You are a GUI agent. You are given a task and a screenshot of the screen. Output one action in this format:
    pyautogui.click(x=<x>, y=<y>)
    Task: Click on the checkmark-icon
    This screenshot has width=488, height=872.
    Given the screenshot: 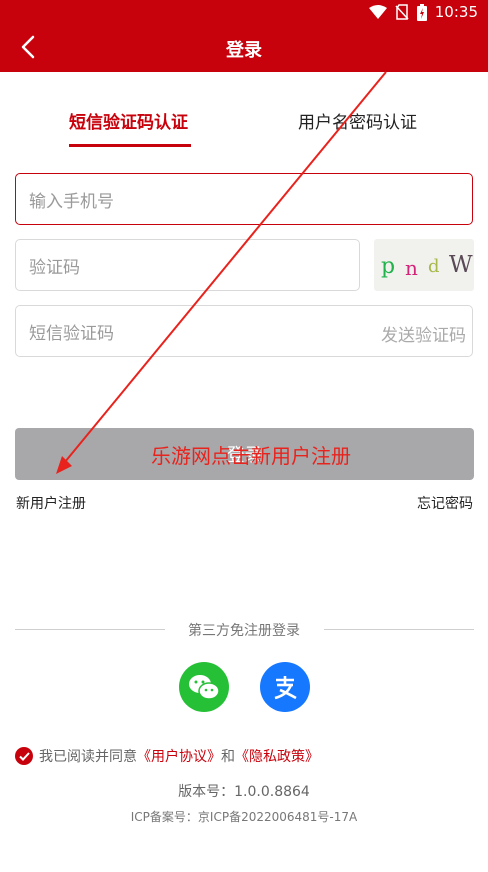 What is the action you would take?
    pyautogui.click(x=24, y=756)
    